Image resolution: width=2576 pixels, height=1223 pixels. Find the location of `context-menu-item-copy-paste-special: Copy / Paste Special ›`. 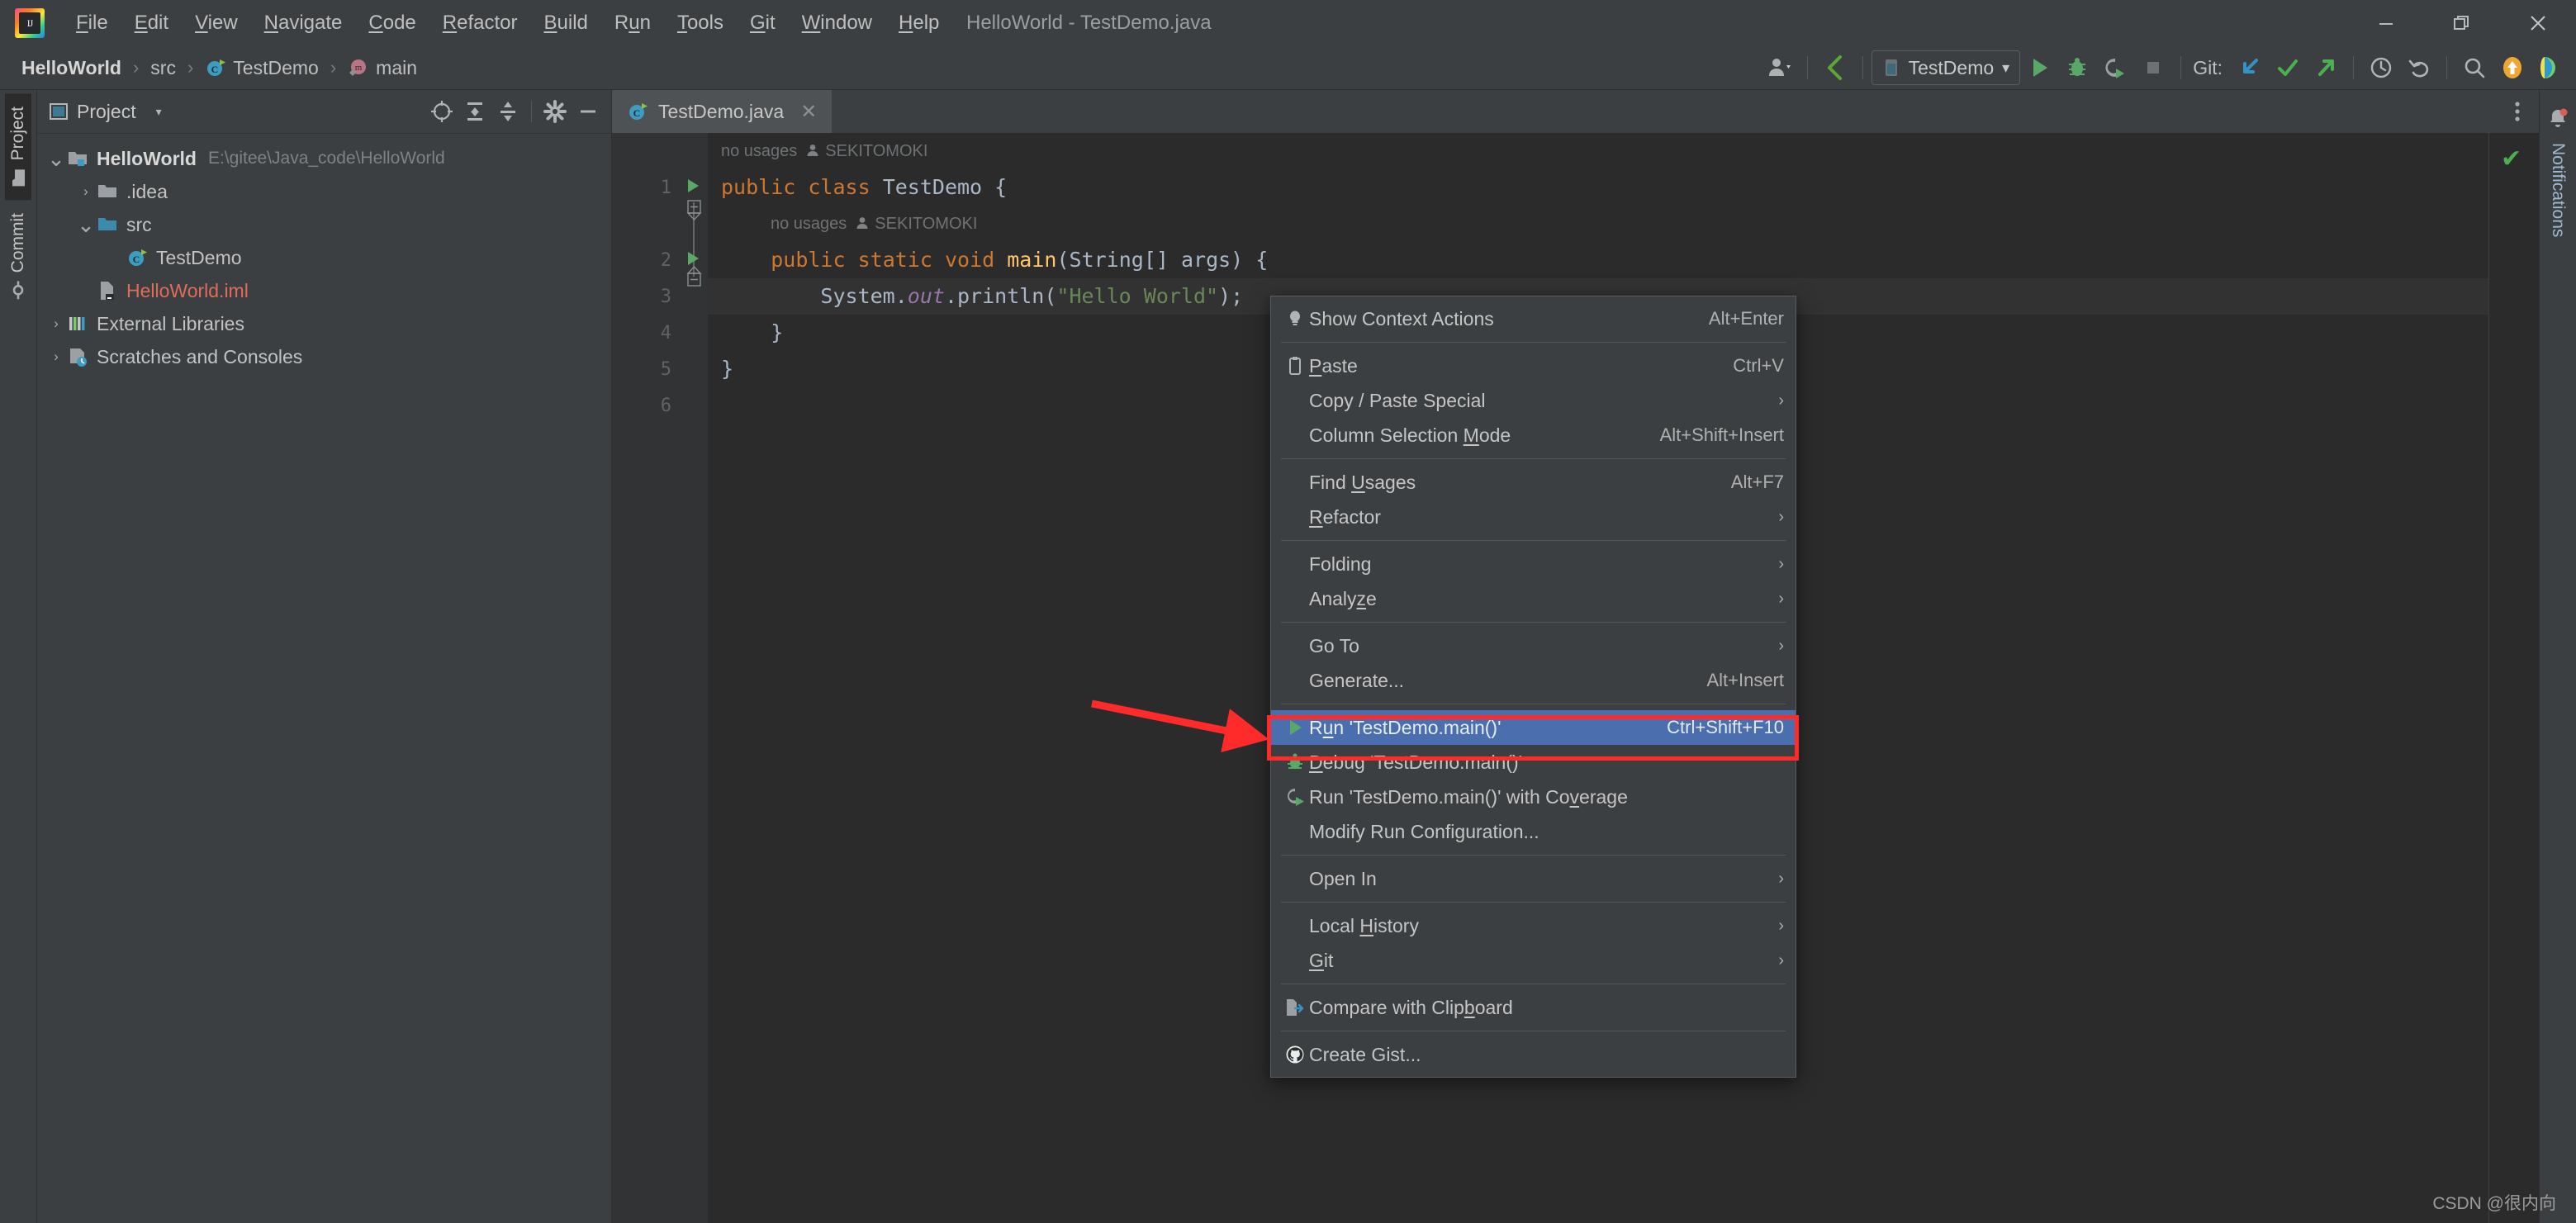

context-menu-item-copy-paste-special: Copy / Paste Special › is located at coordinates (1533, 400).